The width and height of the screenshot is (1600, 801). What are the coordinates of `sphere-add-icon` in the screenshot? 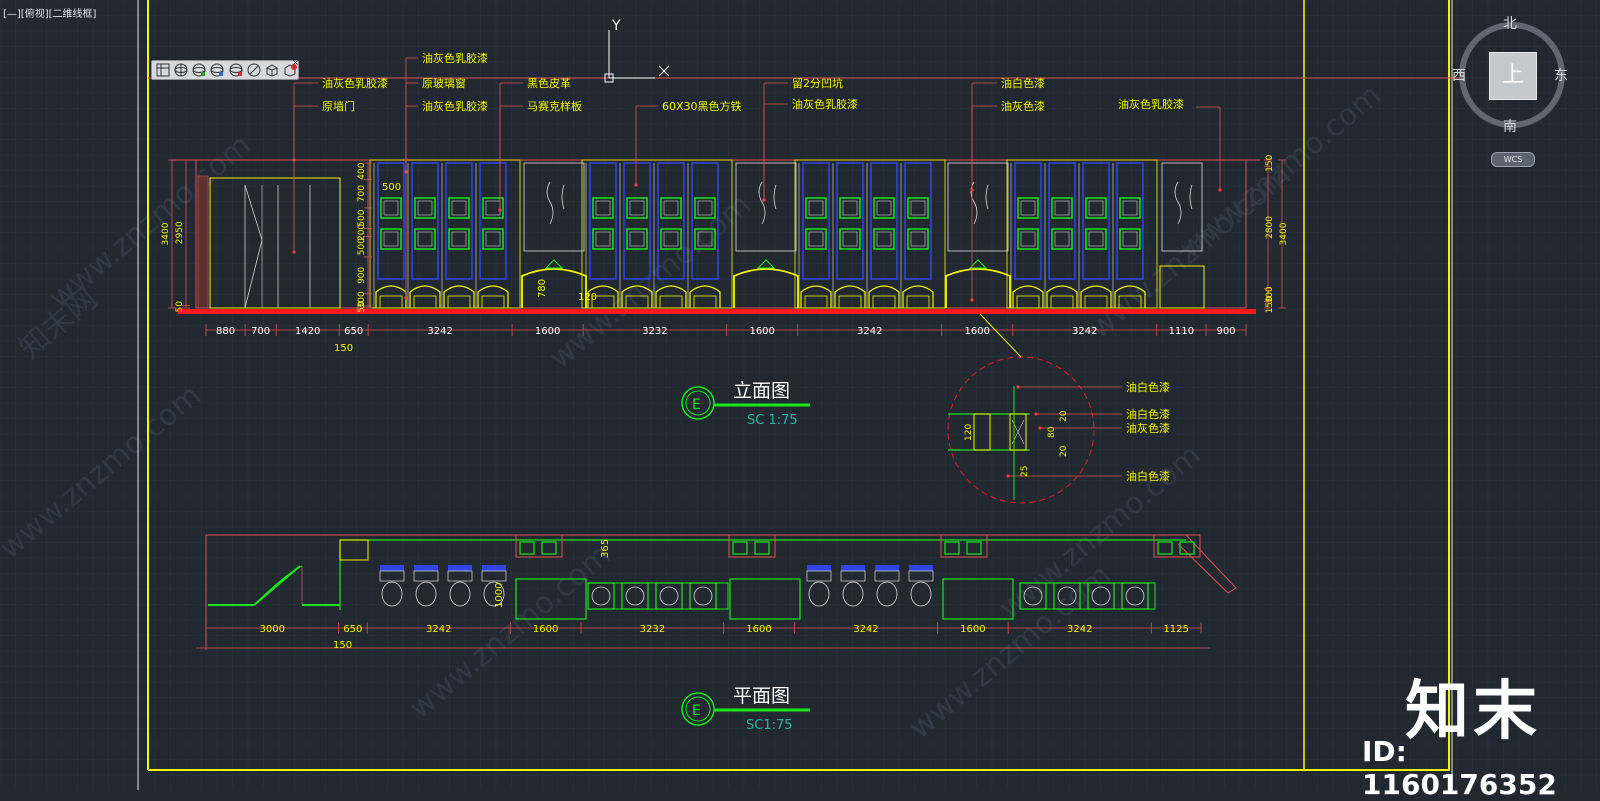 It's located at (199, 70).